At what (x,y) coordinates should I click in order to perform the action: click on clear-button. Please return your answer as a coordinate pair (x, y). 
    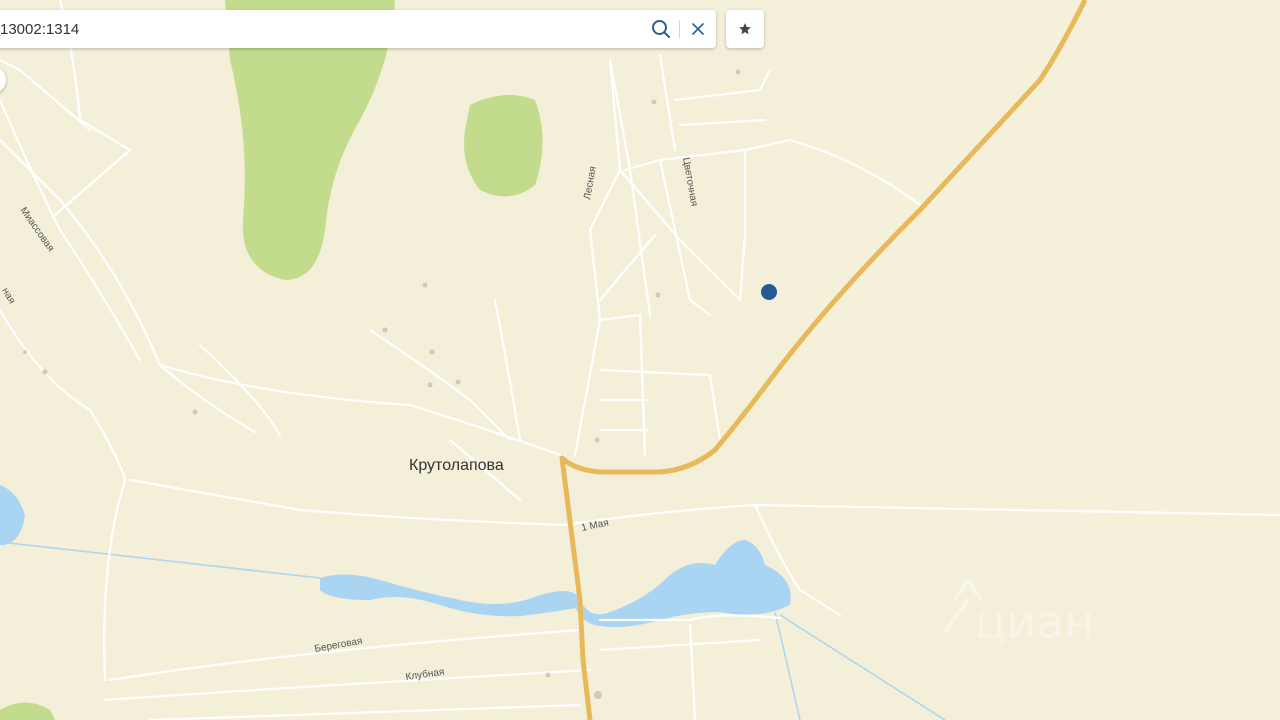
    Looking at the image, I should click on (698, 29).